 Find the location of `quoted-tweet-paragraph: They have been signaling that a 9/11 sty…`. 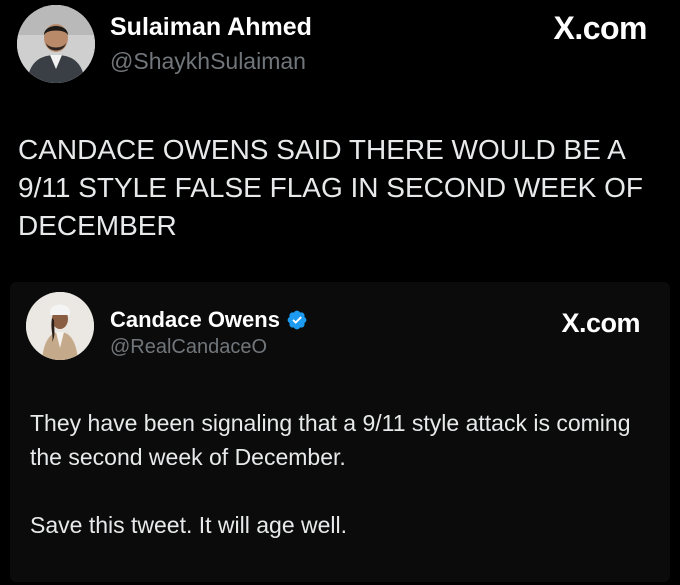

quoted-tweet-paragraph: They have been signaling that a 9/11 sty… is located at coordinates (330, 440).